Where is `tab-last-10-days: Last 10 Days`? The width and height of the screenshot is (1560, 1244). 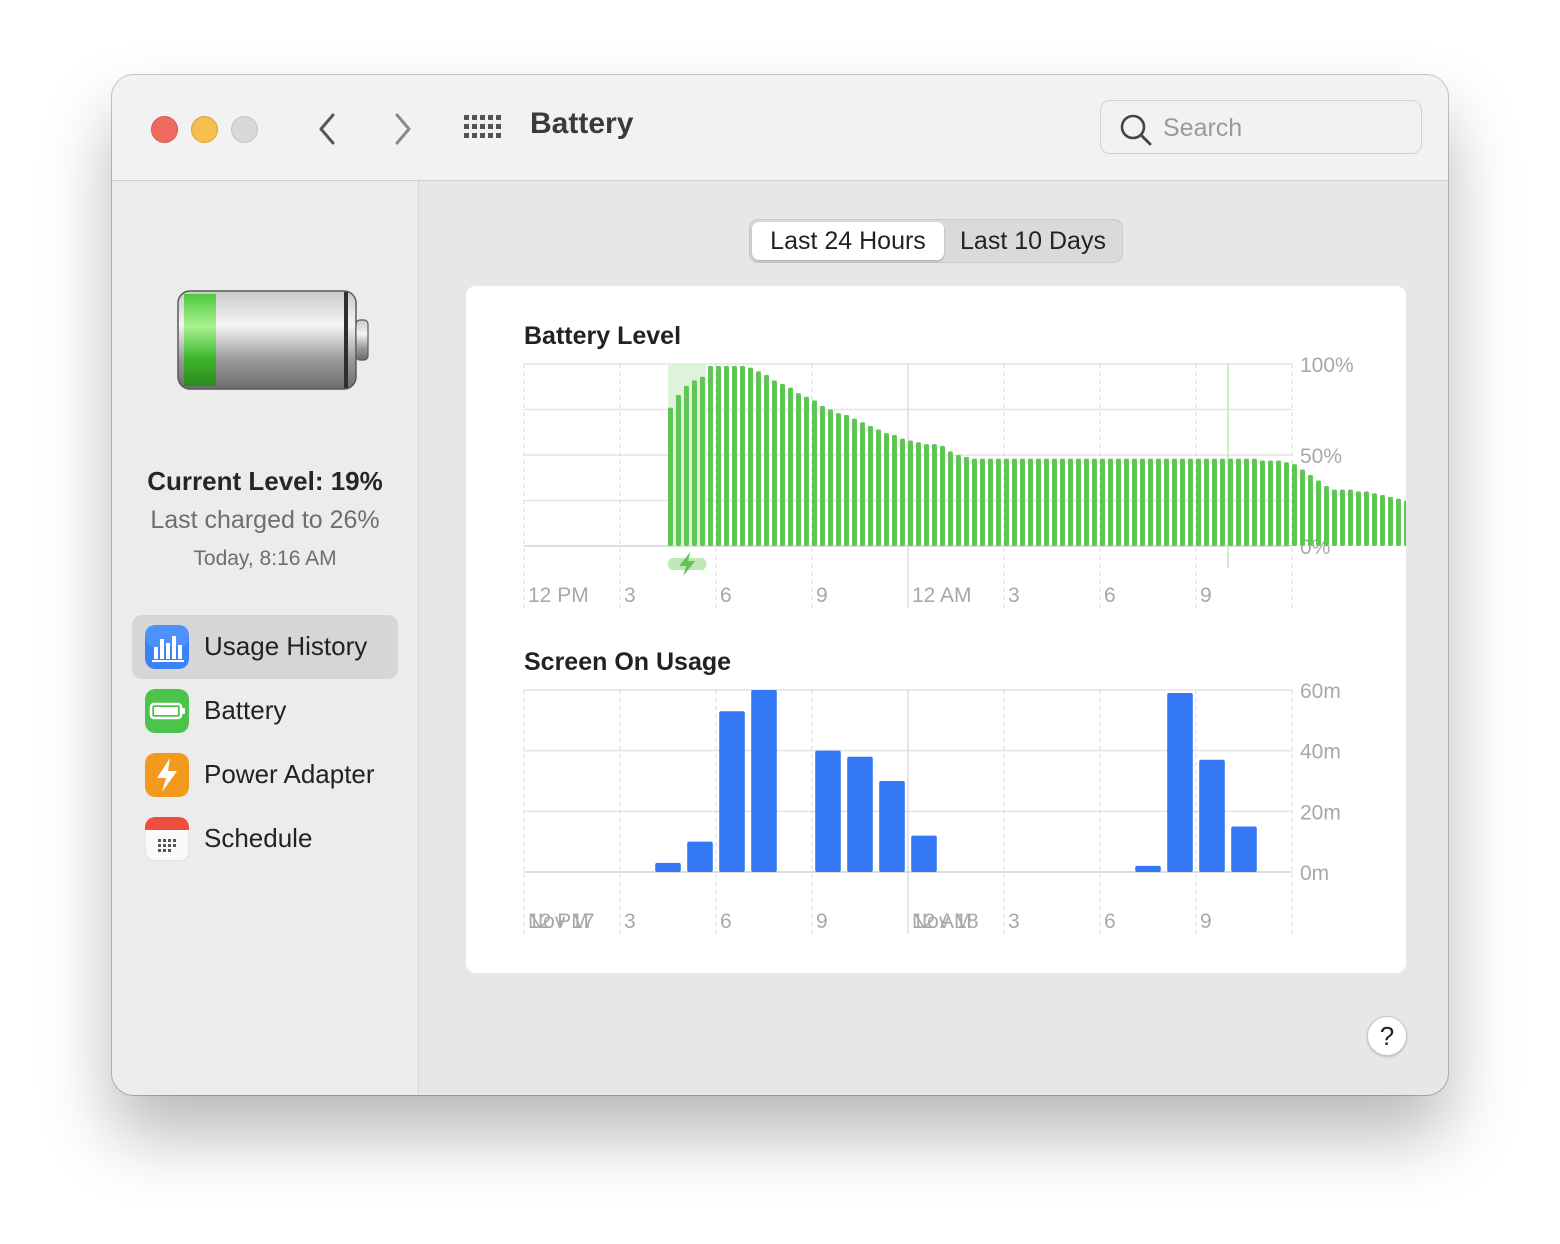
tab-last-10-days: Last 10 Days is located at coordinates (1033, 241).